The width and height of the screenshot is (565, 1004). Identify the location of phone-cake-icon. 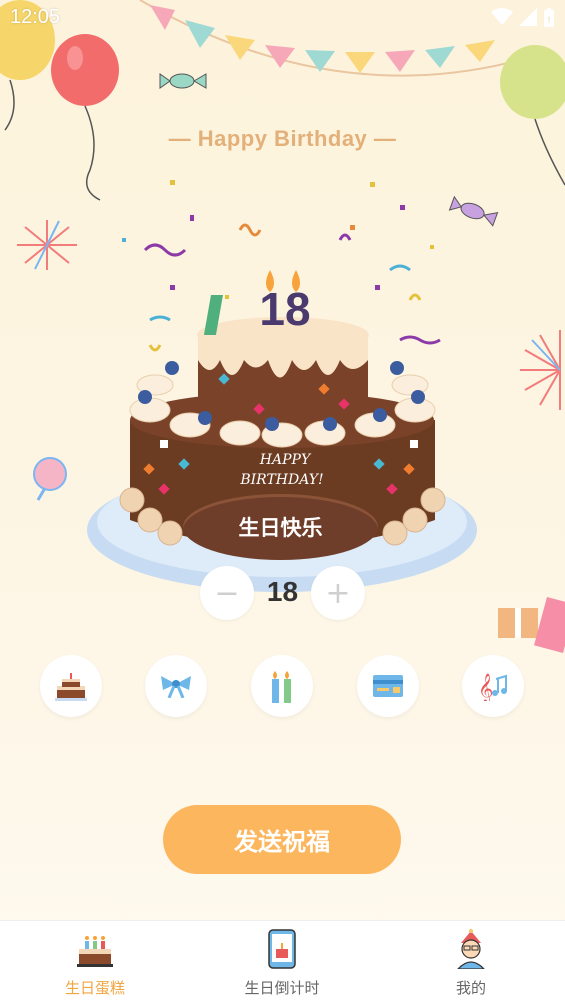
(282, 949).